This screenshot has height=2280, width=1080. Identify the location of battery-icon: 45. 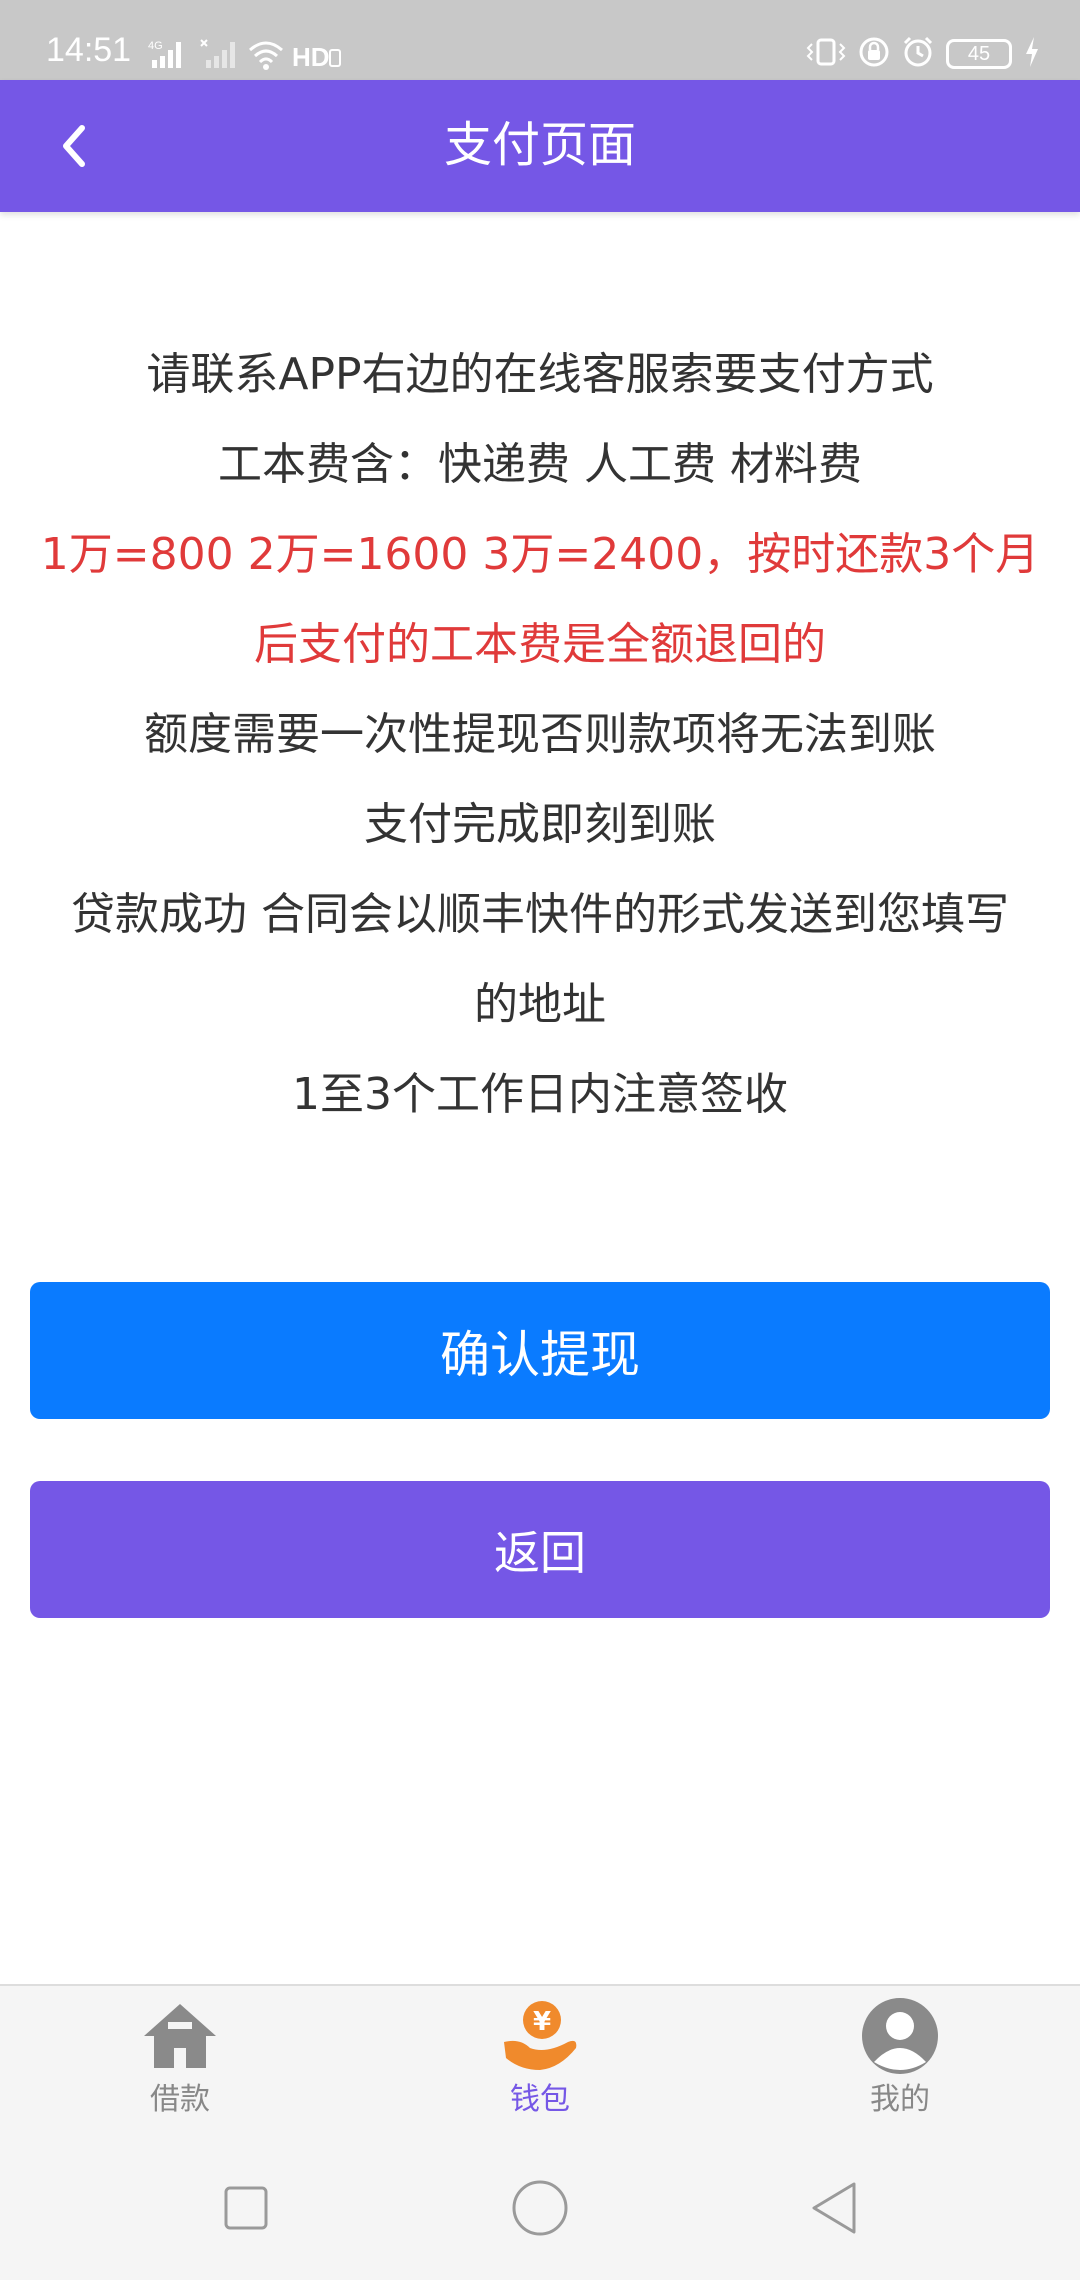
(979, 54).